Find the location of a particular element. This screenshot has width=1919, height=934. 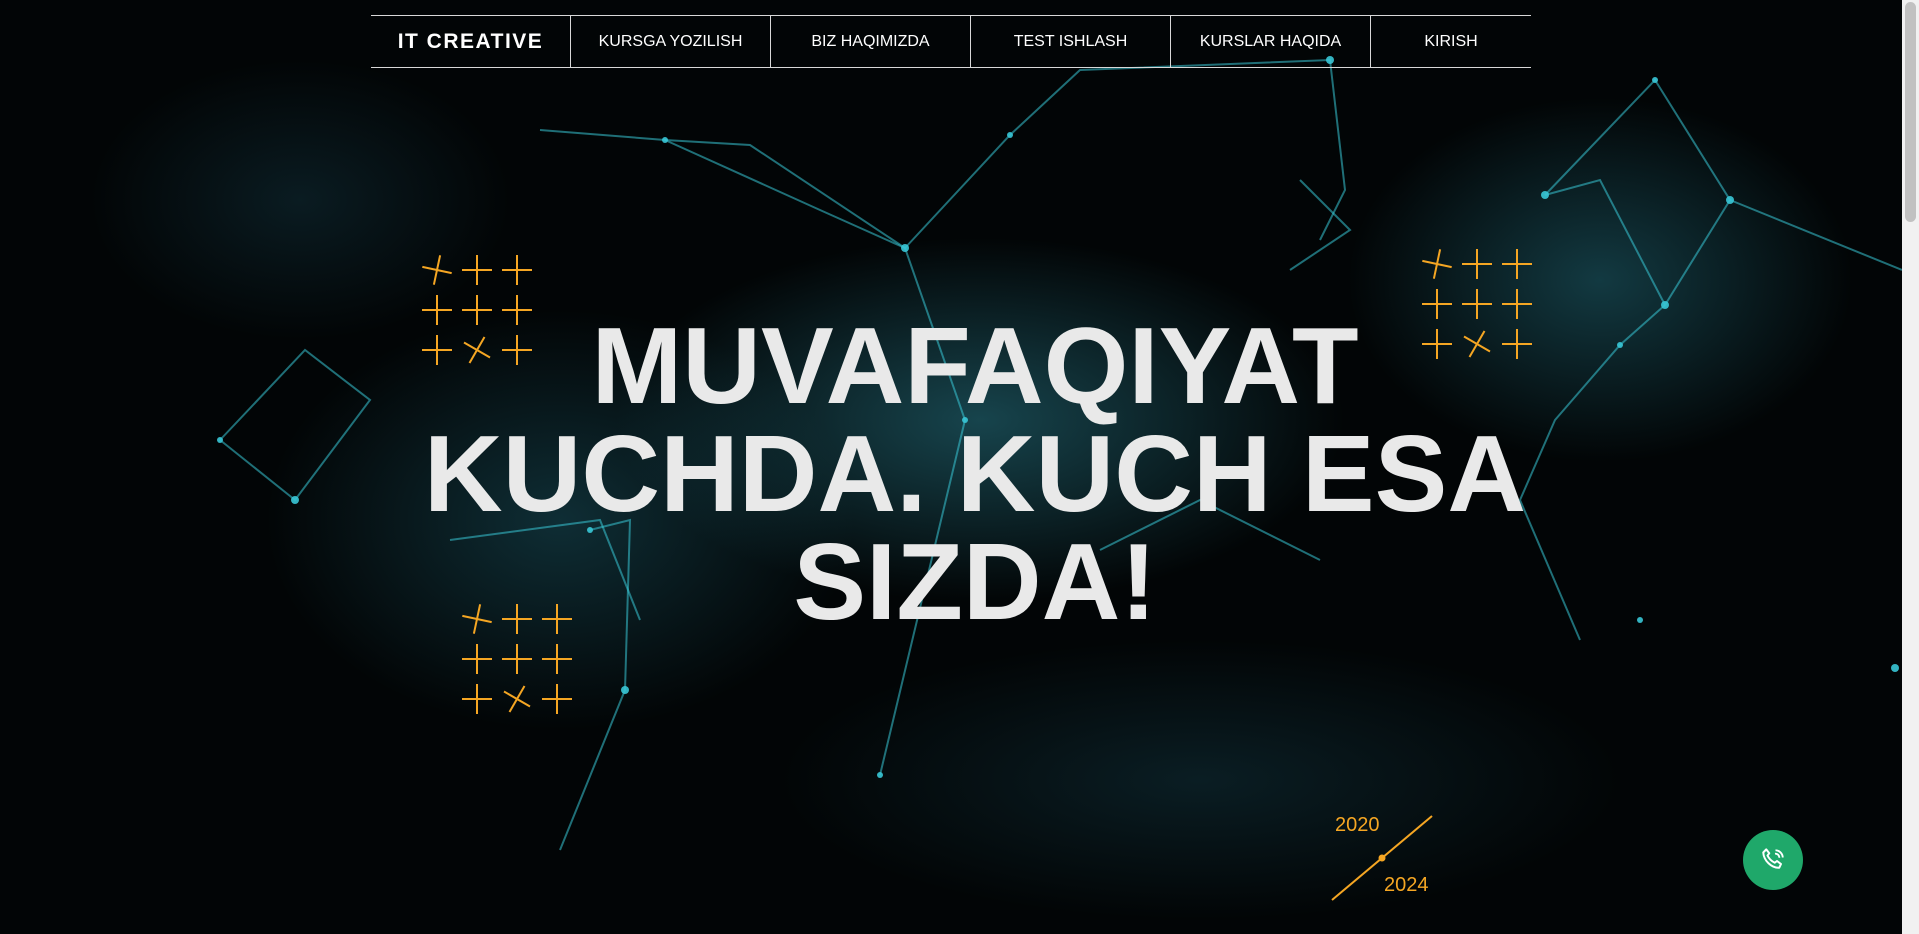

brand-logo: IT CREATIVE is located at coordinates (471, 41).